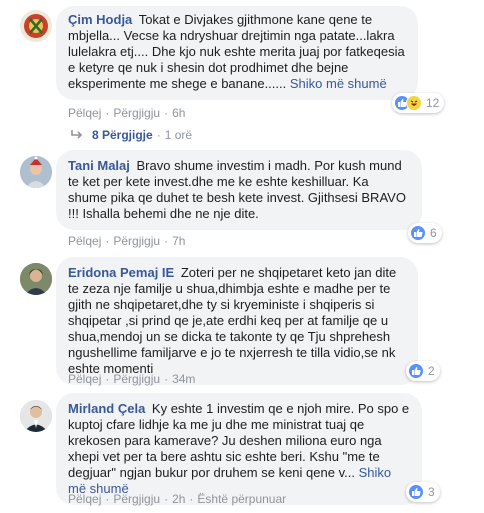 This screenshot has width=484, height=513. What do you see at coordinates (431, 371) in the screenshot?
I see `reaction-count: 2` at bounding box center [431, 371].